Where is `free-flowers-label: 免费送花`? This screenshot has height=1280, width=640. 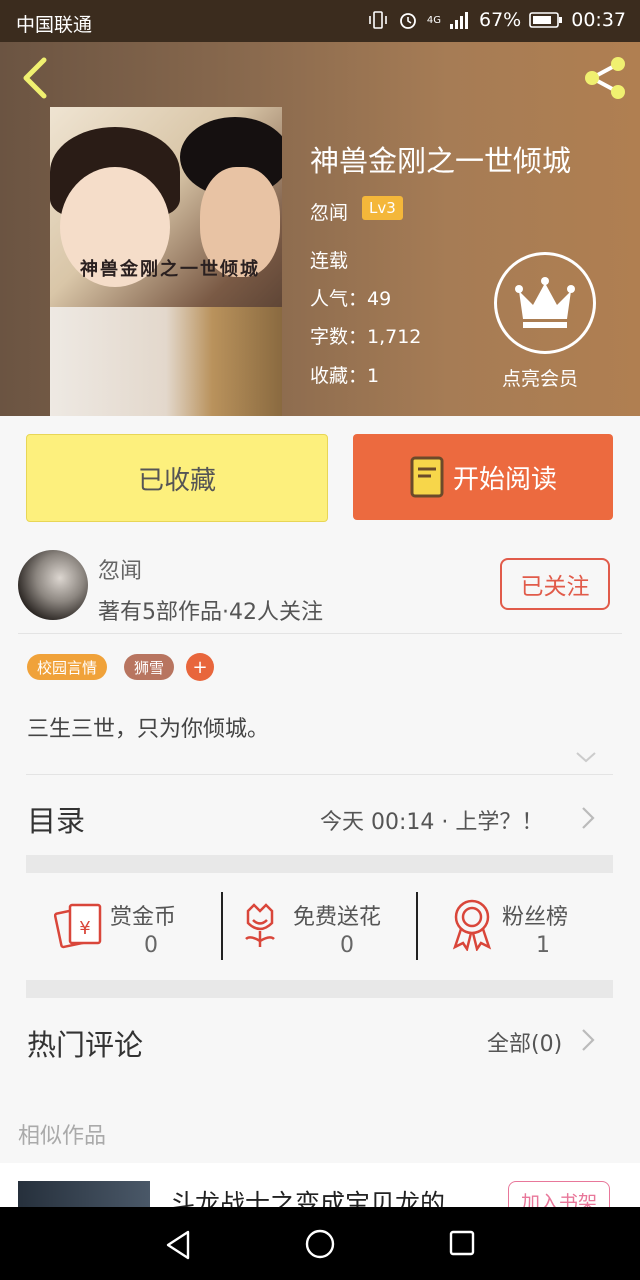
free-flowers-label: 免费送花 is located at coordinates (337, 917).